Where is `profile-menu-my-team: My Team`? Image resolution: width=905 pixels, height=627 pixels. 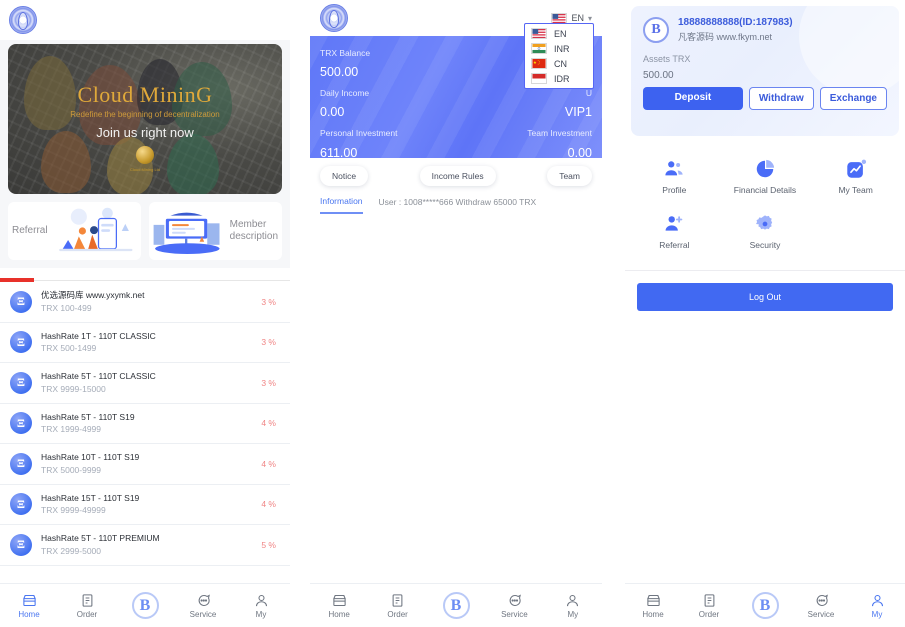
profile-menu-my-team: My Team is located at coordinates (855, 177).